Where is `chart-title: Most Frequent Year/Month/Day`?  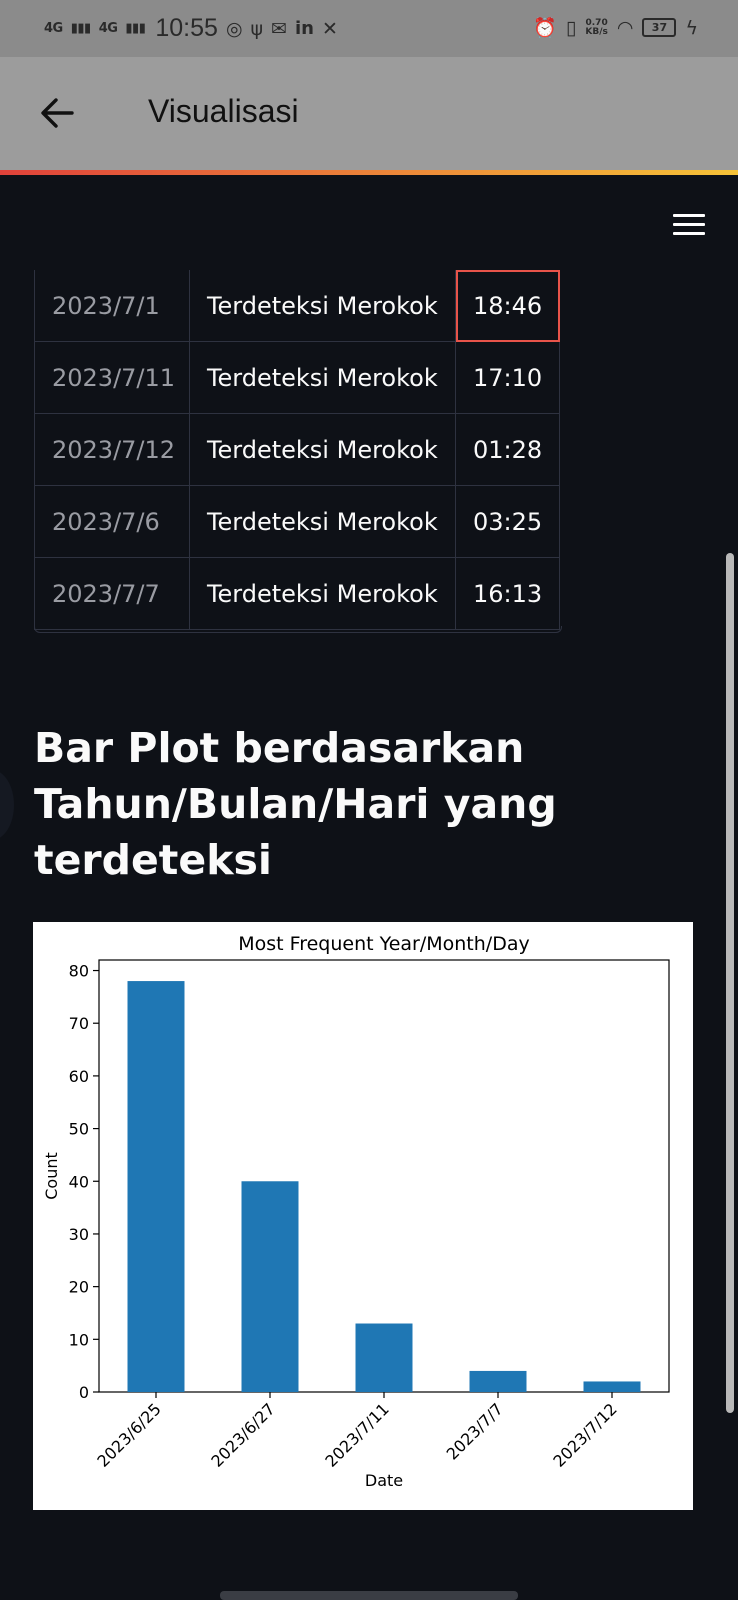
chart-title: Most Frequent Year/Month/Day is located at coordinates (383, 944).